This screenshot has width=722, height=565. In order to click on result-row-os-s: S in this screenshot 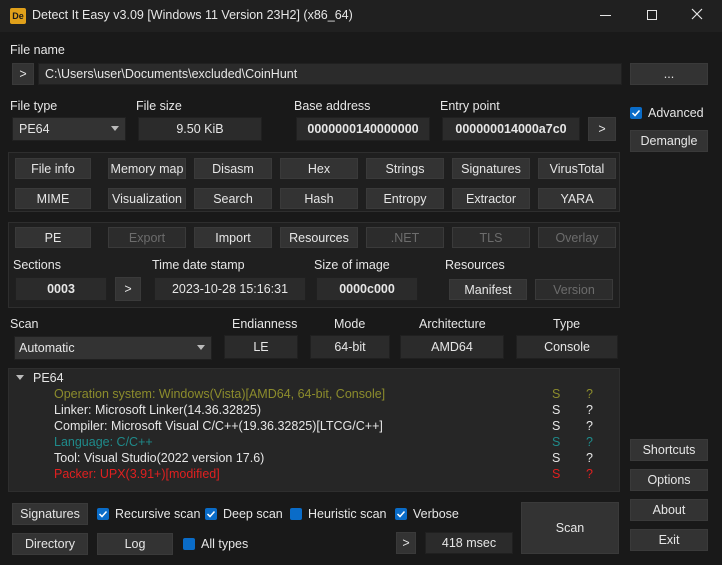, I will do `click(556, 394)`.